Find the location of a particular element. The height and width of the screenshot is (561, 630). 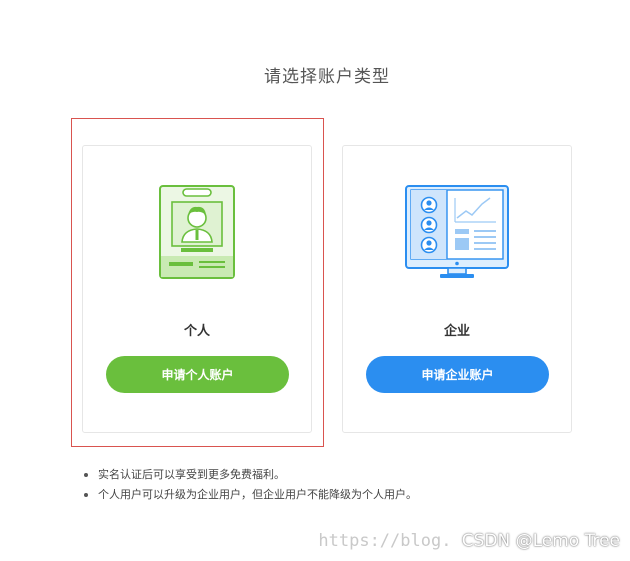

watermark: https://blog. CSDN @Lemo Tree is located at coordinates (469, 541).